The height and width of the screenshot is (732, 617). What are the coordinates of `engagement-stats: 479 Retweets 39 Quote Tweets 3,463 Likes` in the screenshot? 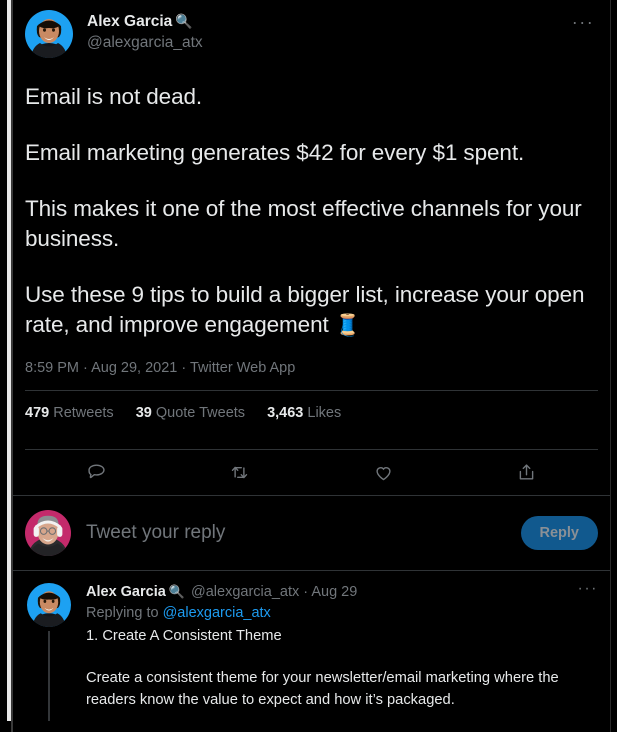 It's located at (311, 413).